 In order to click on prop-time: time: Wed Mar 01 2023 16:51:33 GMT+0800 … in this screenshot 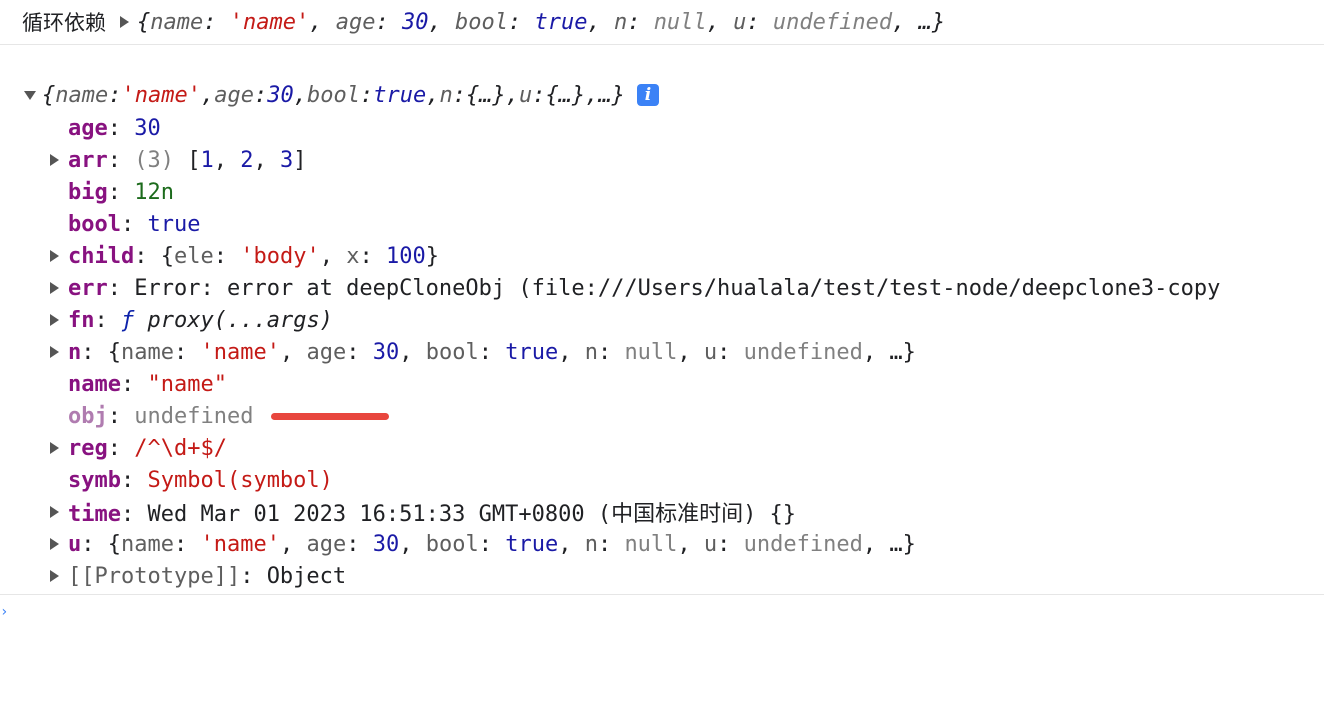, I will do `click(662, 512)`.